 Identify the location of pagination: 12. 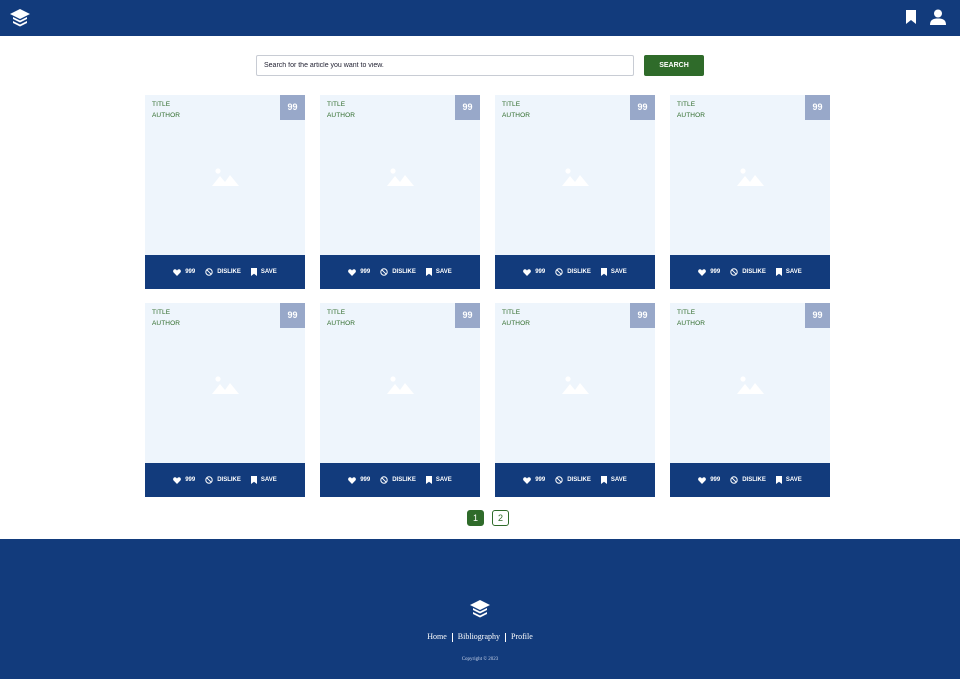
(488, 518).